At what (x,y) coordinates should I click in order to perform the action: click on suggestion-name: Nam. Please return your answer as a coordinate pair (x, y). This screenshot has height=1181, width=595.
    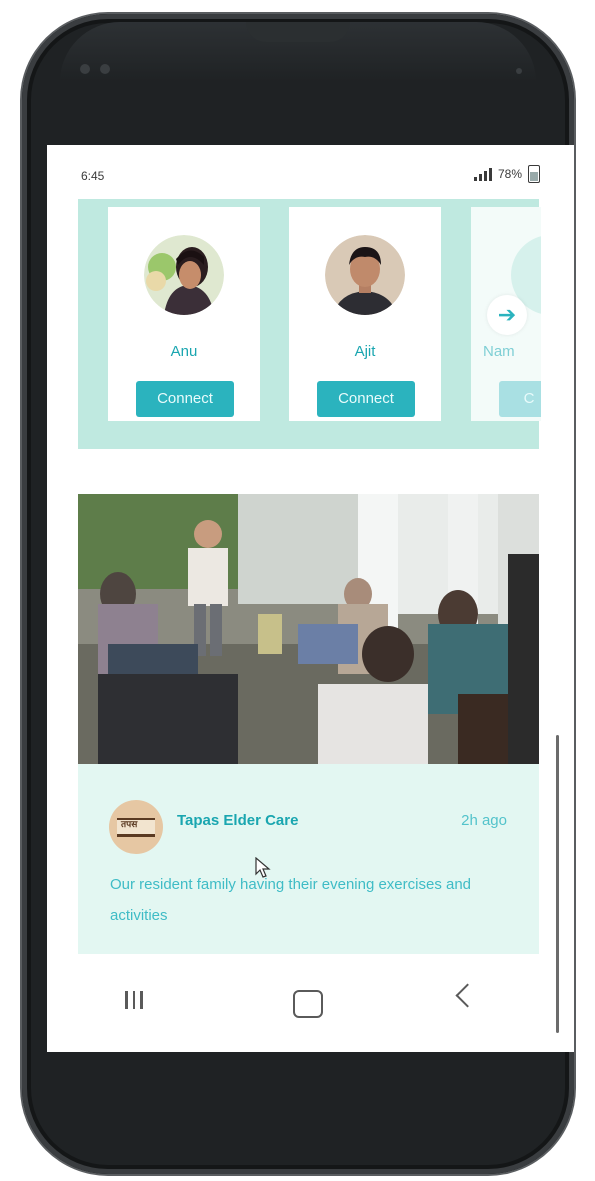
    Looking at the image, I should click on (499, 351).